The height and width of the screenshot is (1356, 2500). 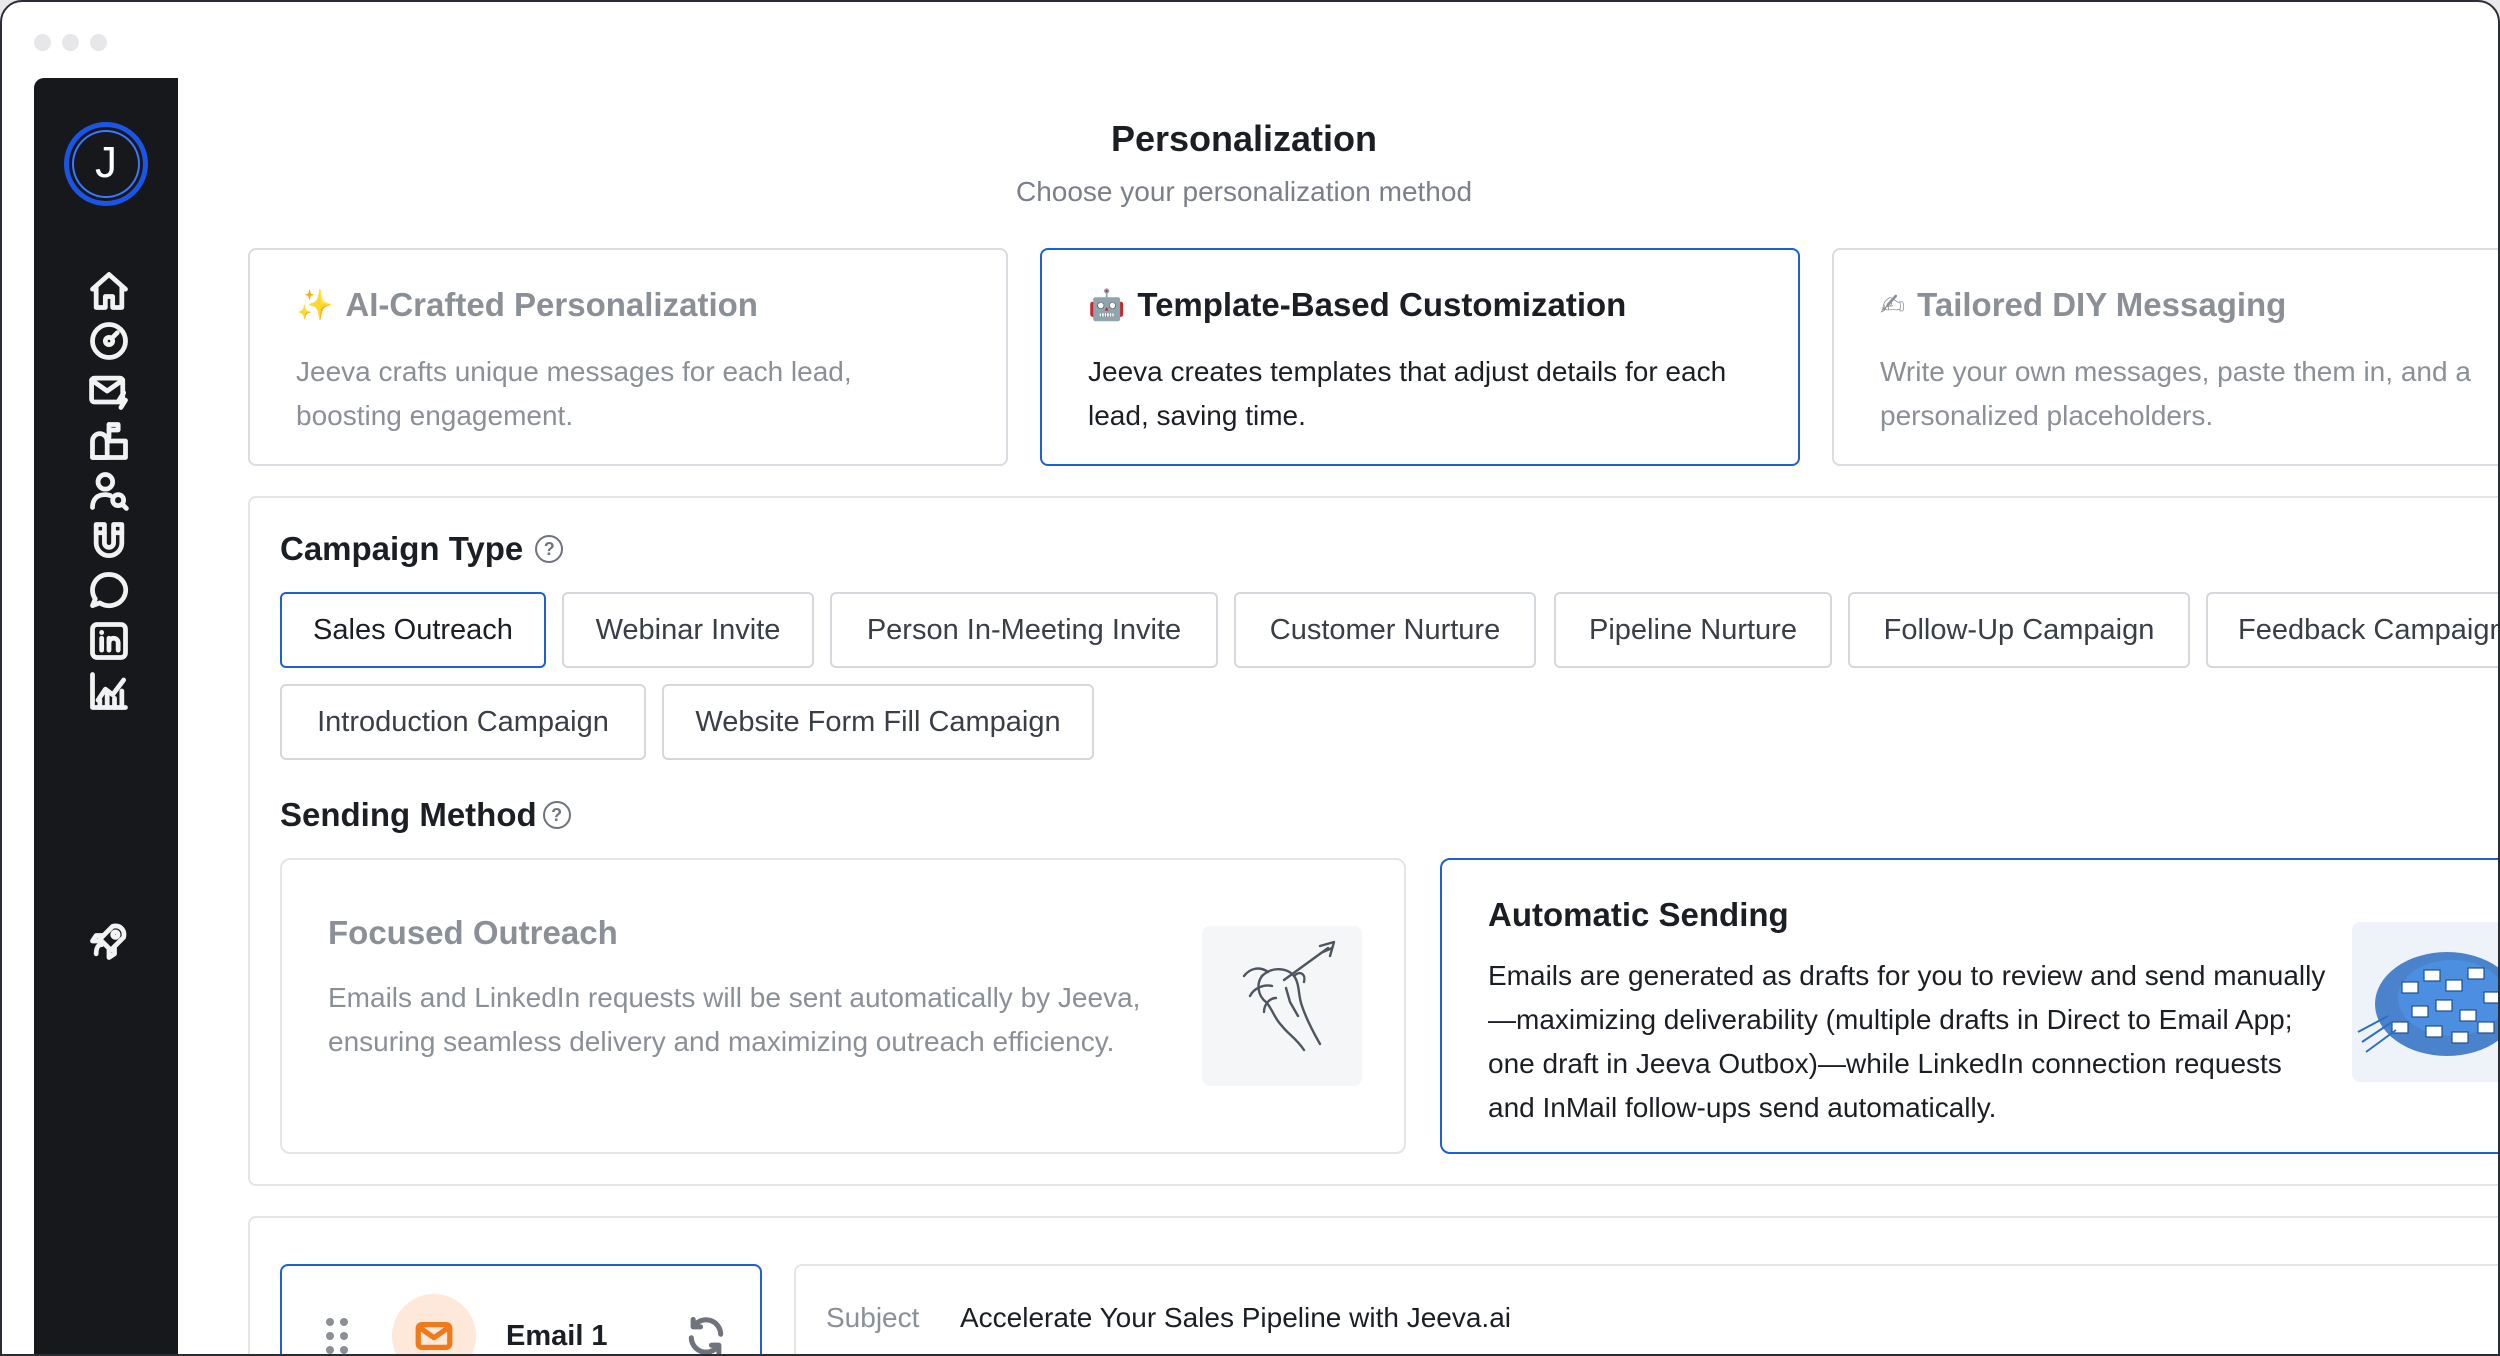 I want to click on linkedin-icon, so click(x=109, y=641).